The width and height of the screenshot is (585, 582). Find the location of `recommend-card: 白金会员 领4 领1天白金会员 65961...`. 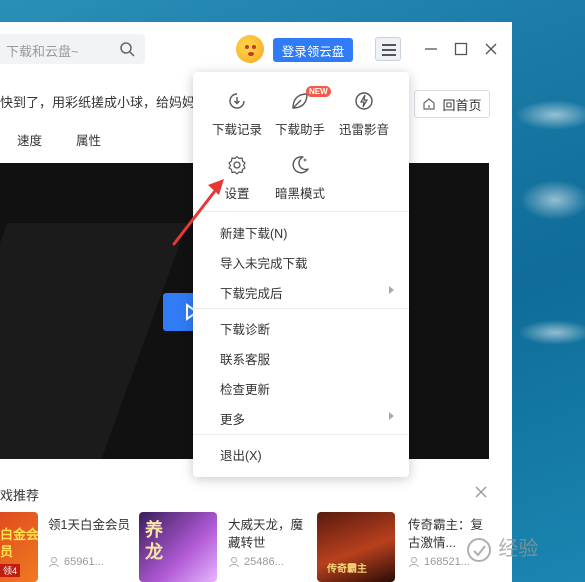

recommend-card: 白金会员 领4 领1天白金会员 65961... is located at coordinates (65, 547).